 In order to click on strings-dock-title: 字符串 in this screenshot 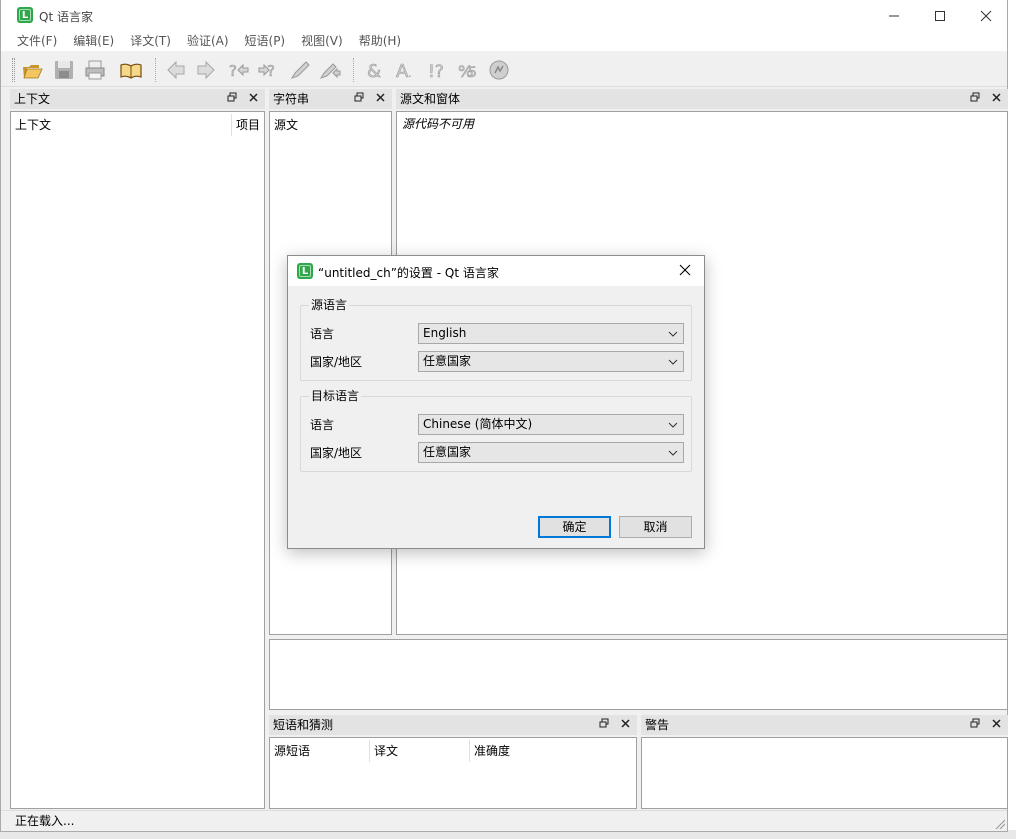, I will do `click(330, 99)`.